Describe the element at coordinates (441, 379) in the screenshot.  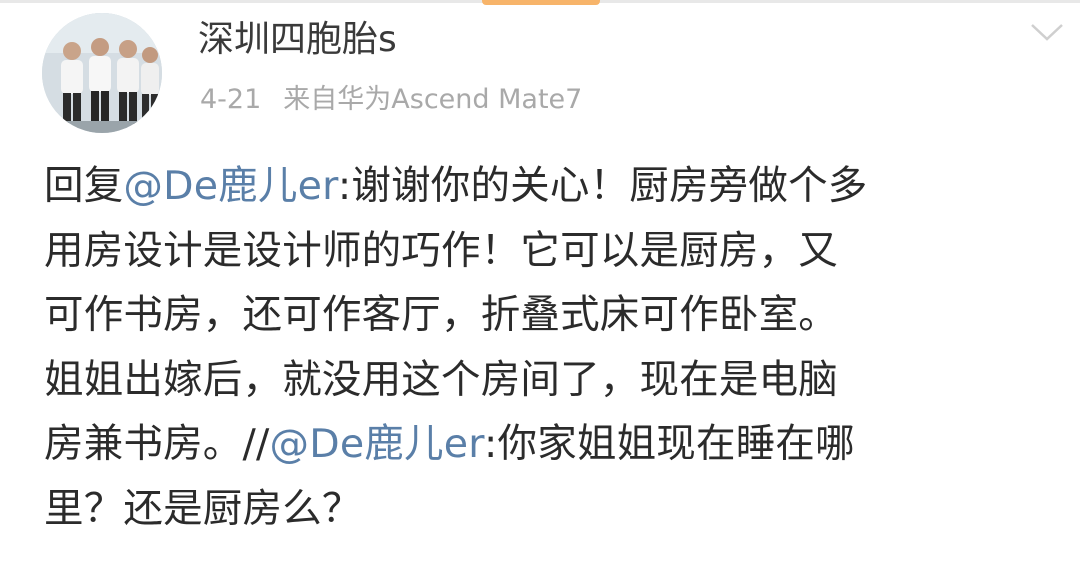
I see `content-line: 姐姐出嫁后，就没用这个房间了，现在是电脑` at that location.